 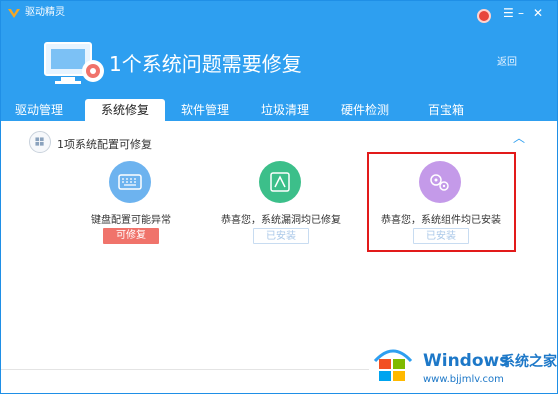 What do you see at coordinates (39, 110) in the screenshot?
I see `tab-driver-management: 驱动管理` at bounding box center [39, 110].